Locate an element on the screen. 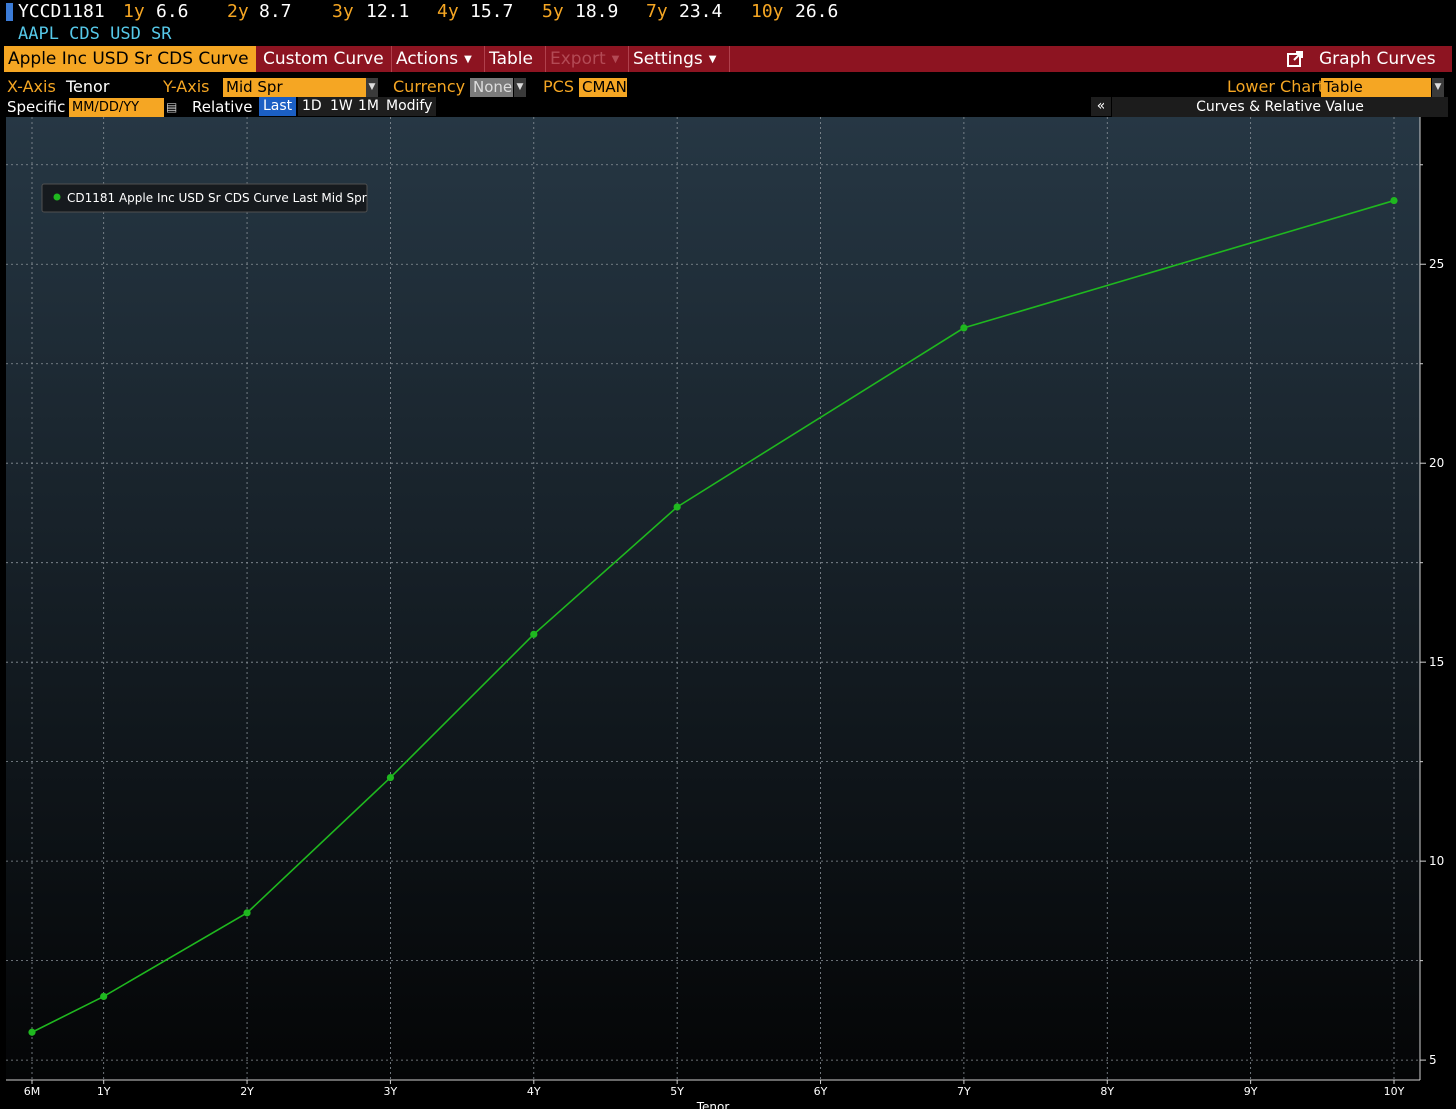 The height and width of the screenshot is (1109, 1456). table-button: Table is located at coordinates (515, 59).